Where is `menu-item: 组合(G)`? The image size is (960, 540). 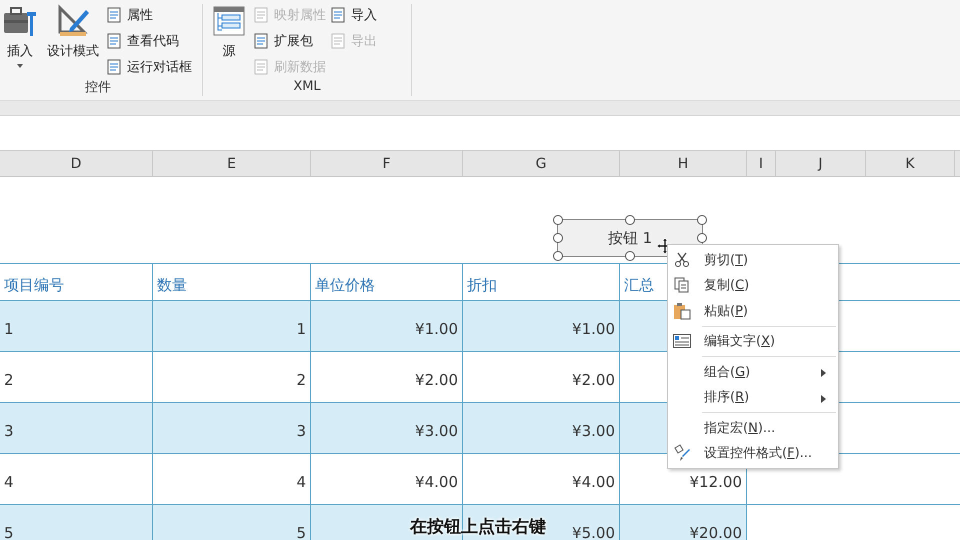
menu-item: 组合(G) is located at coordinates (753, 371).